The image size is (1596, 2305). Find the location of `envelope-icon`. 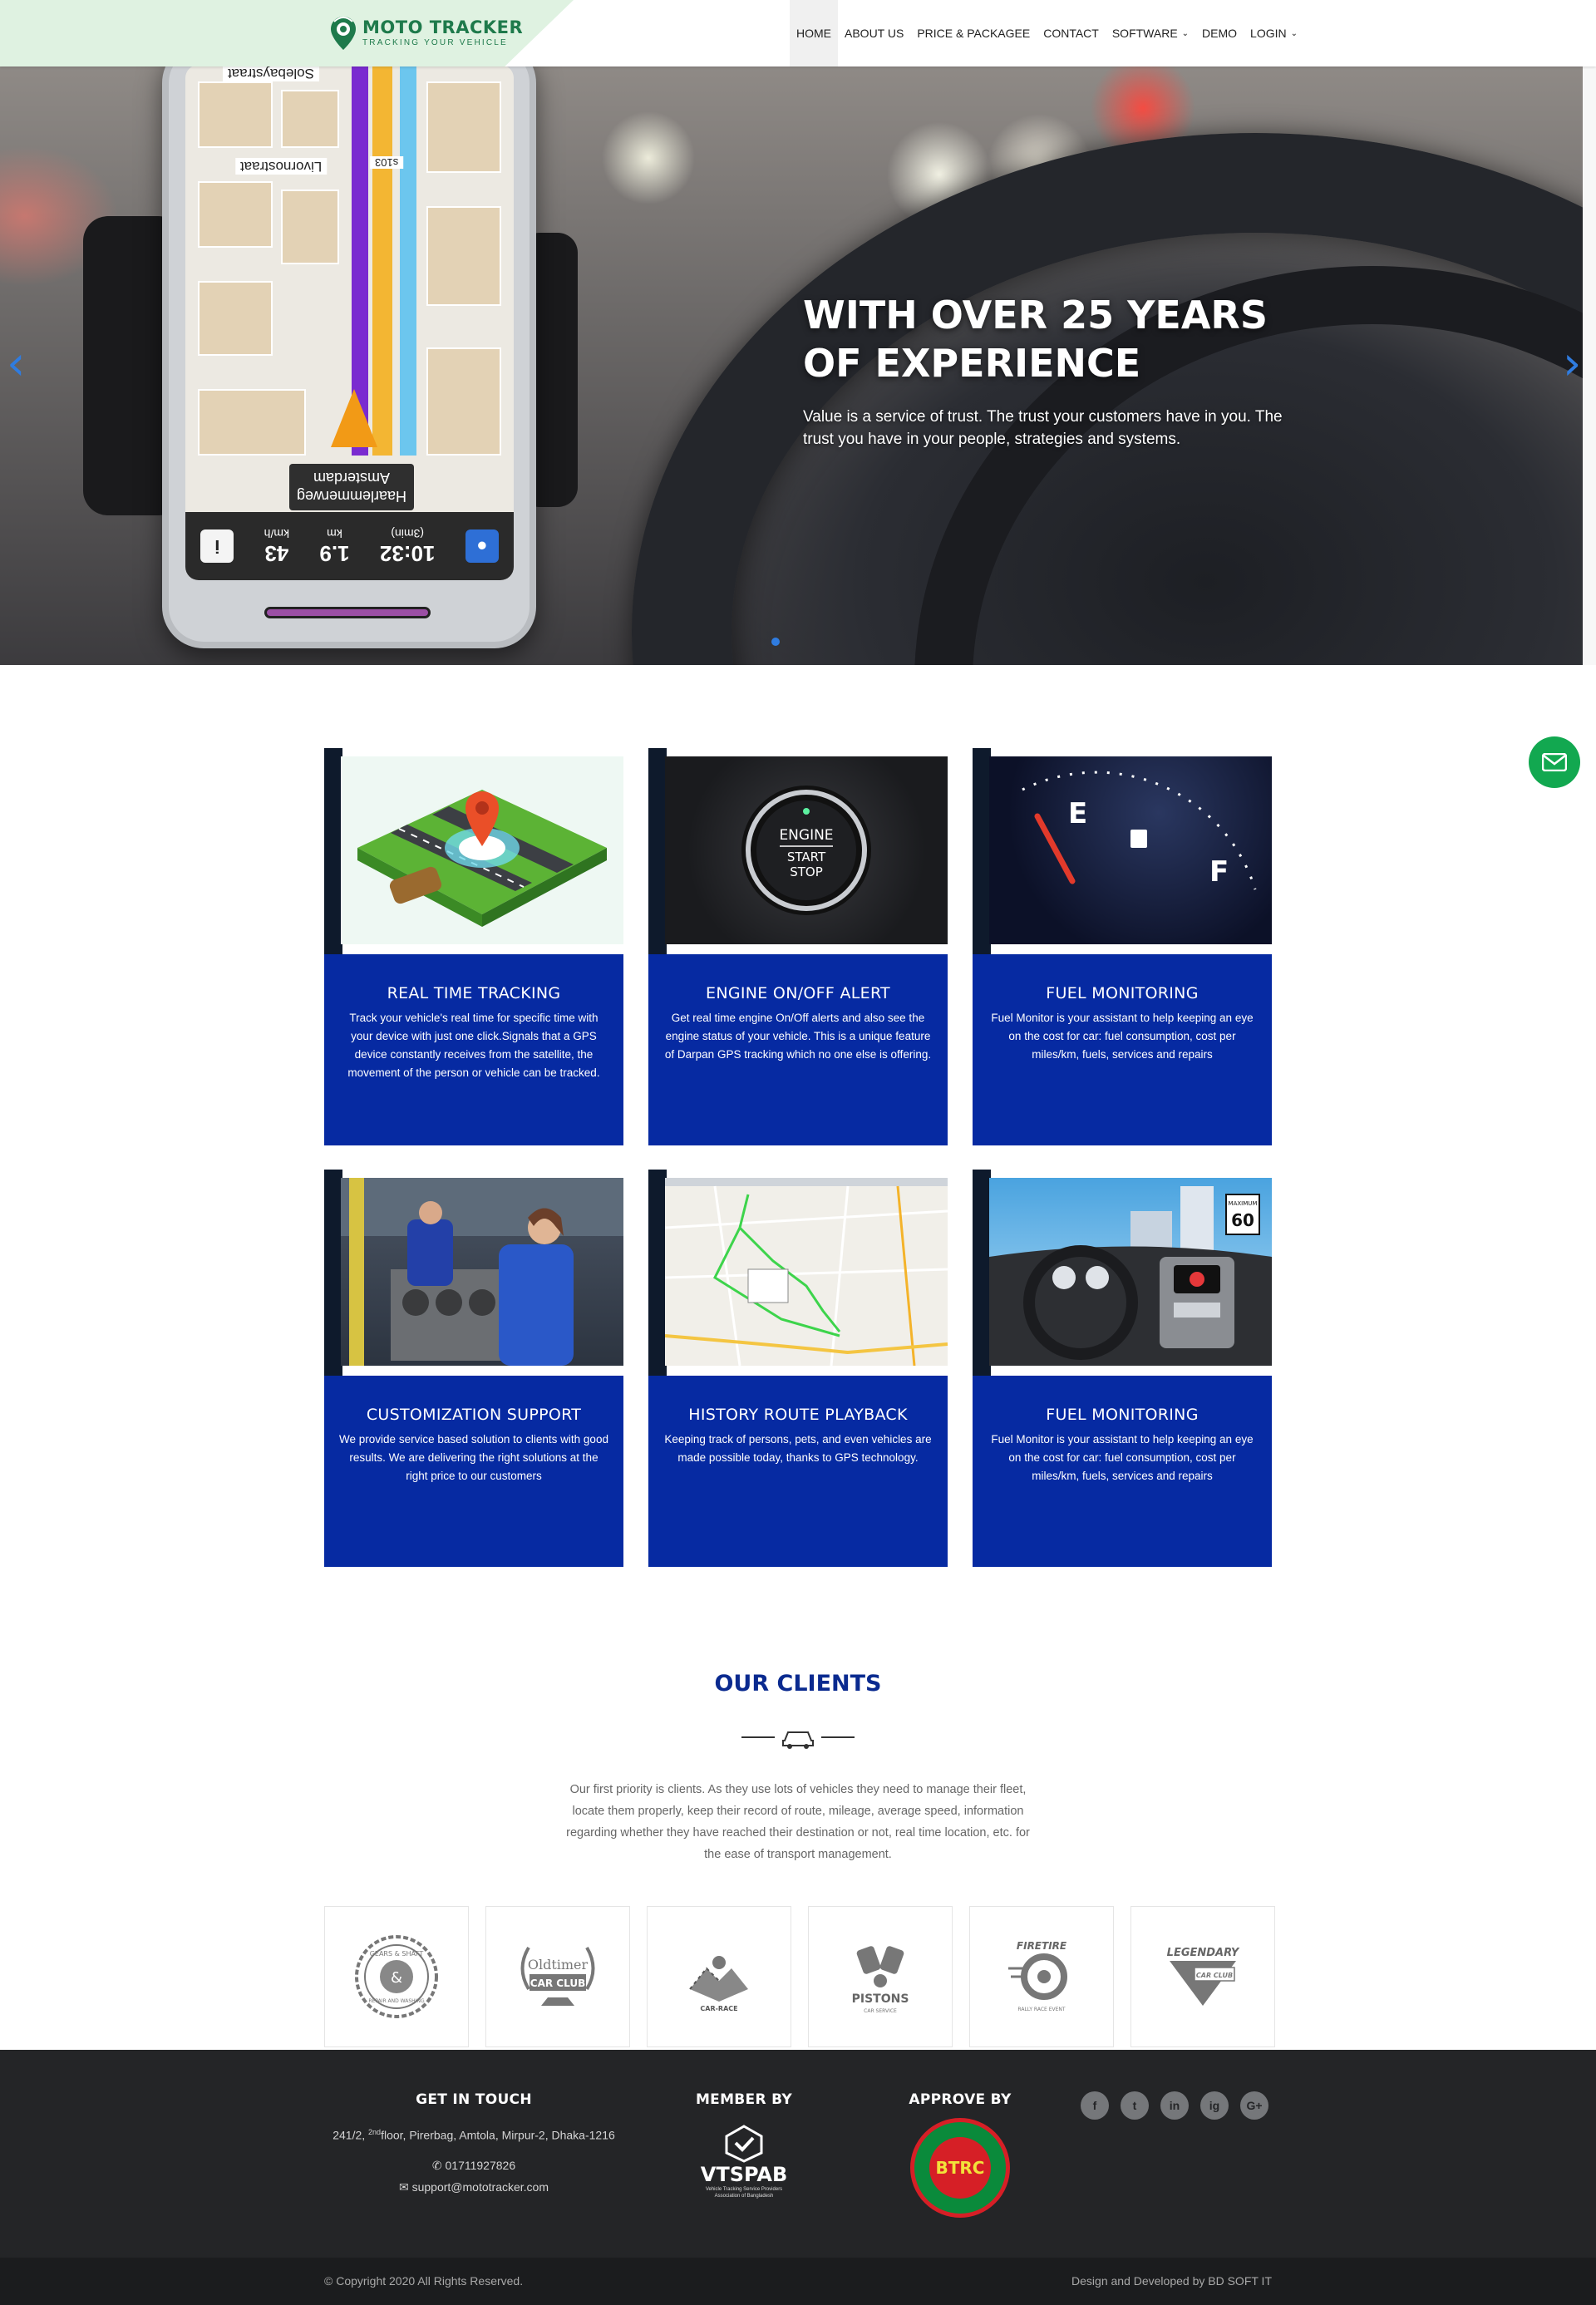

envelope-icon is located at coordinates (1554, 762).